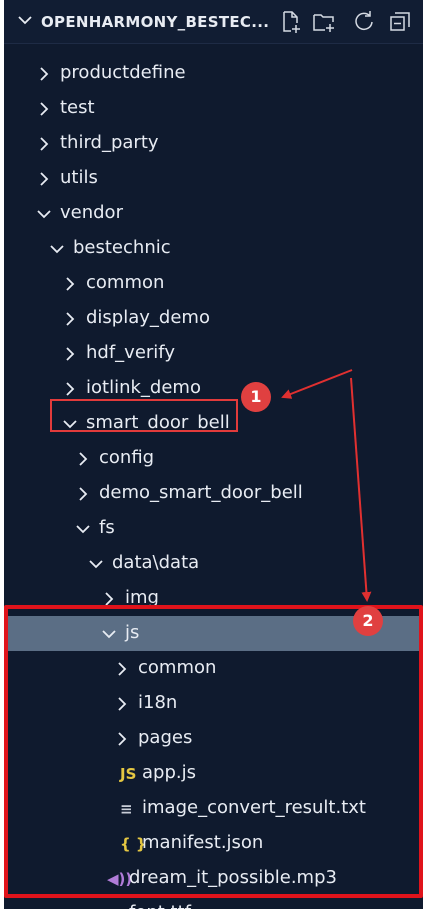 The width and height of the screenshot is (427, 909). I want to click on new-folder-icon, so click(324, 22).